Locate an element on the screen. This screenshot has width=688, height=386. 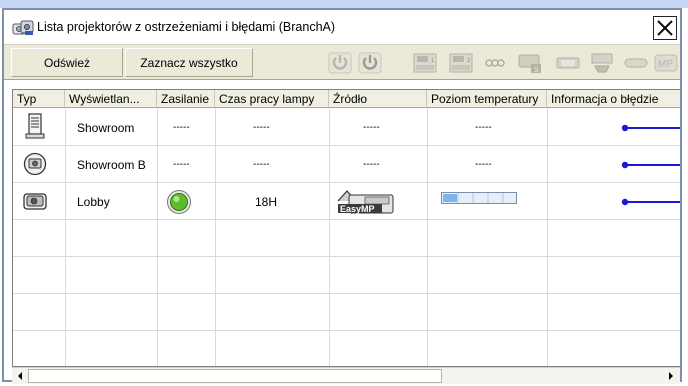
refresh-button: Odśwież is located at coordinates (67, 62).